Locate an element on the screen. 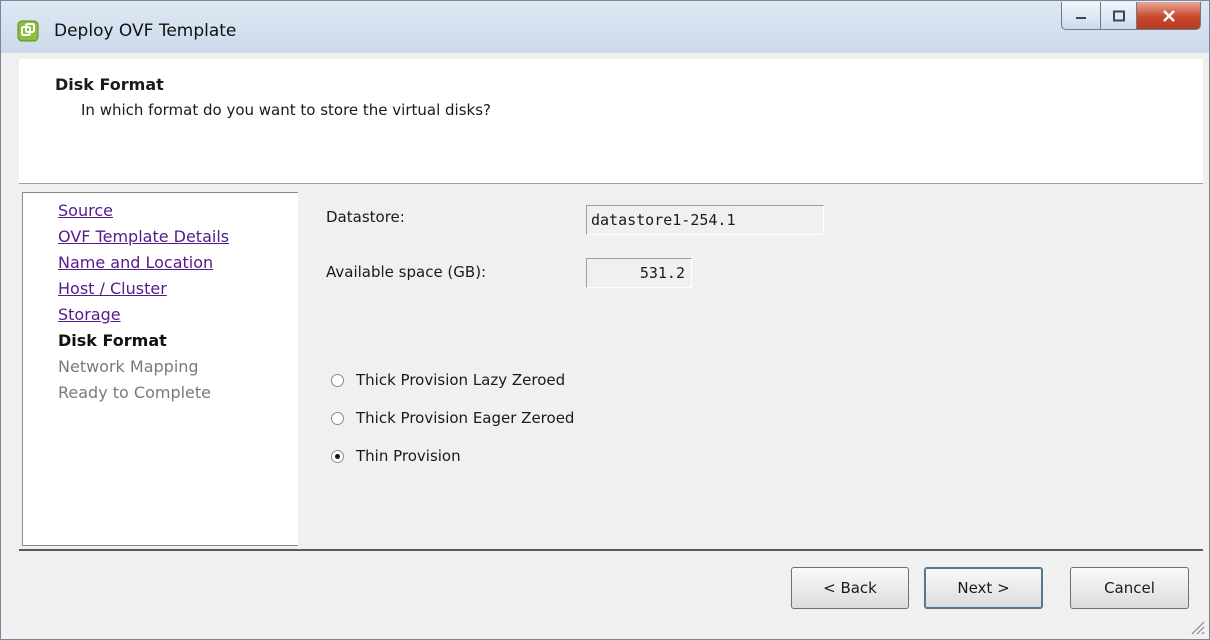 The height and width of the screenshot is (640, 1210). window-title: Deploy OVF Template is located at coordinates (145, 31).